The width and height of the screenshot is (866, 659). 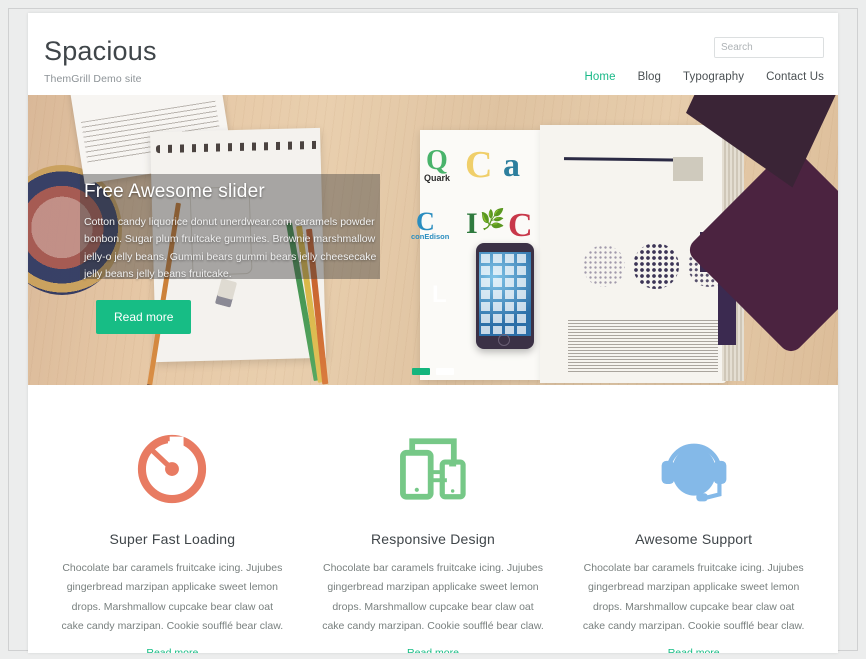 I want to click on slide-read-more-button: Read more, so click(x=144, y=317).